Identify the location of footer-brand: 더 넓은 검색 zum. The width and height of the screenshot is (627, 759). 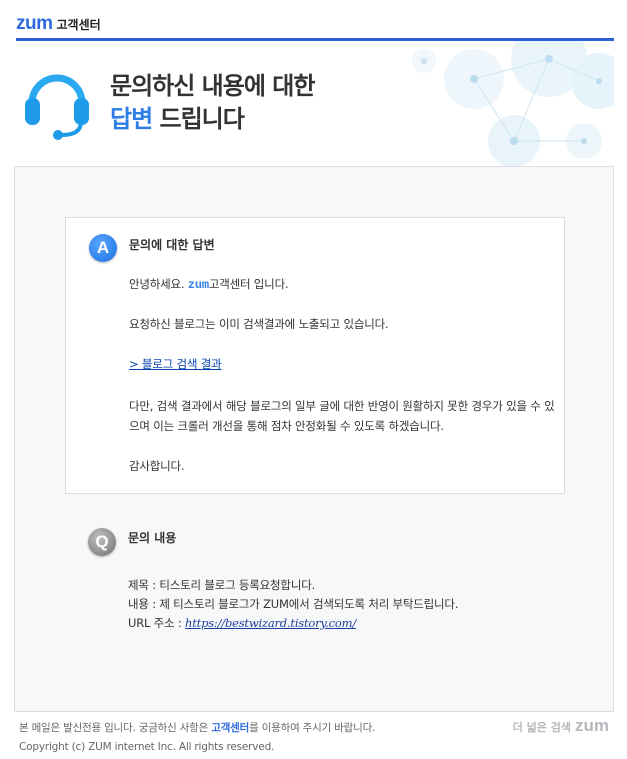
(561, 726).